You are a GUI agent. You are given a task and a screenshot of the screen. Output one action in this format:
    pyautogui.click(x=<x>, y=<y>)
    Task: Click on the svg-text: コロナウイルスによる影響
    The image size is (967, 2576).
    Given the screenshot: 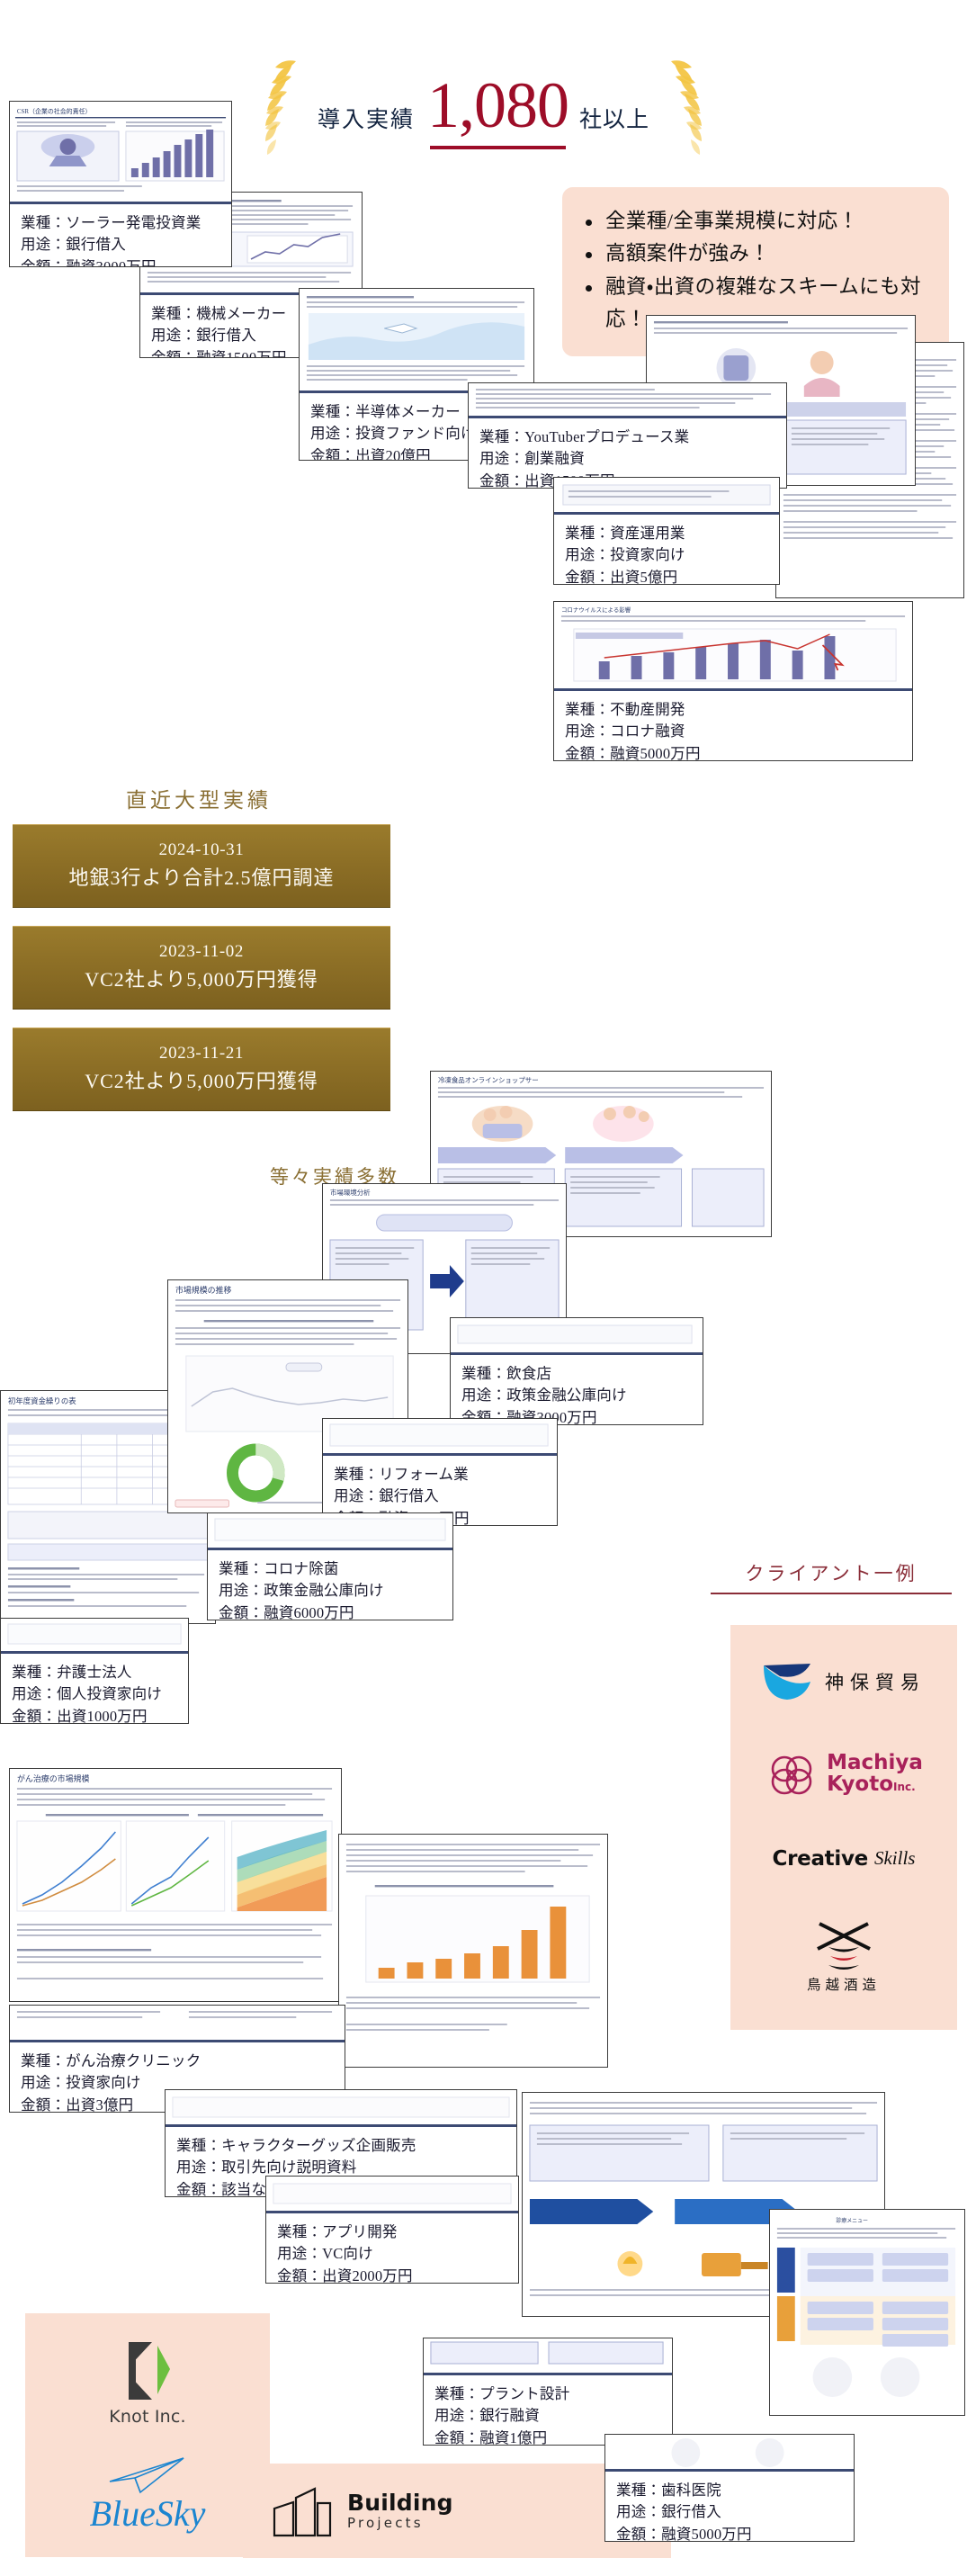 What is the action you would take?
    pyautogui.click(x=596, y=610)
    